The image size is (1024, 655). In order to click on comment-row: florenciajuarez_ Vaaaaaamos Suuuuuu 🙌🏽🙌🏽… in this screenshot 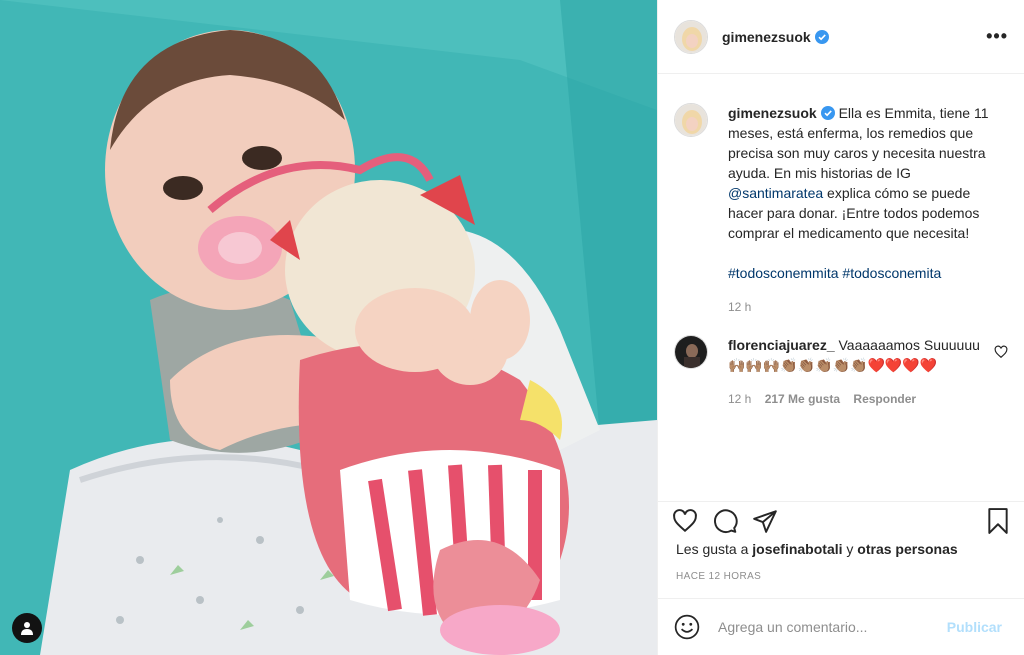, I will do `click(841, 372)`.